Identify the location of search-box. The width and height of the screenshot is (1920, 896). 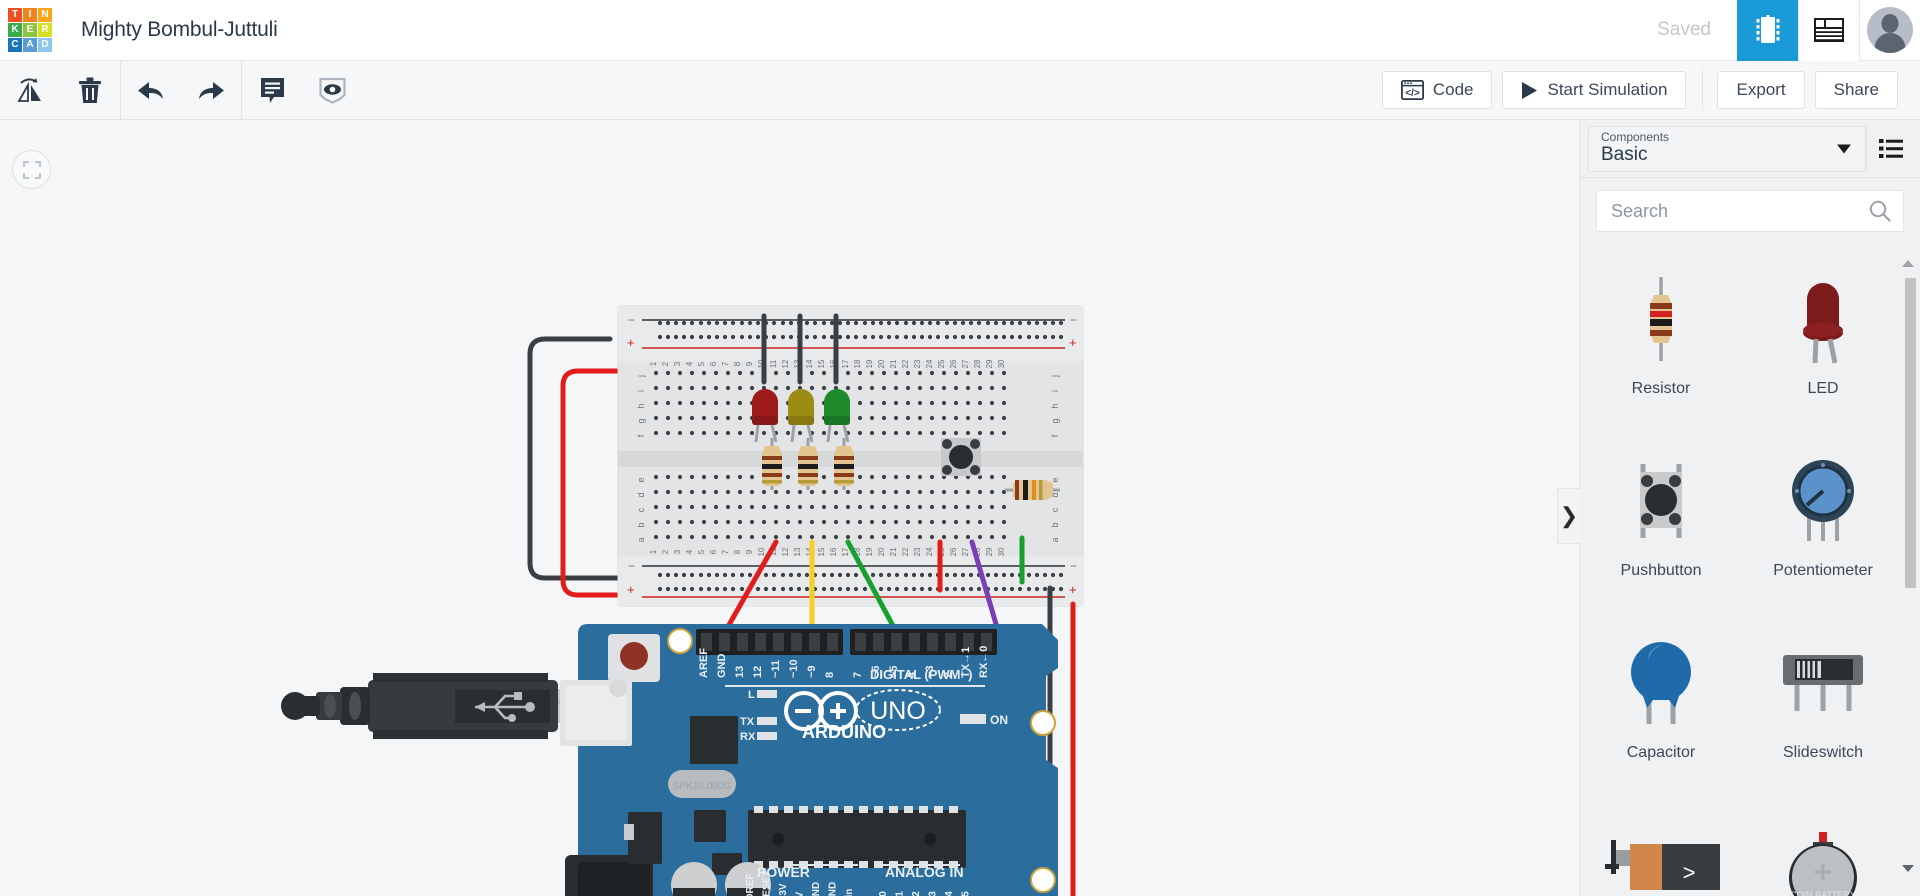
(1750, 211).